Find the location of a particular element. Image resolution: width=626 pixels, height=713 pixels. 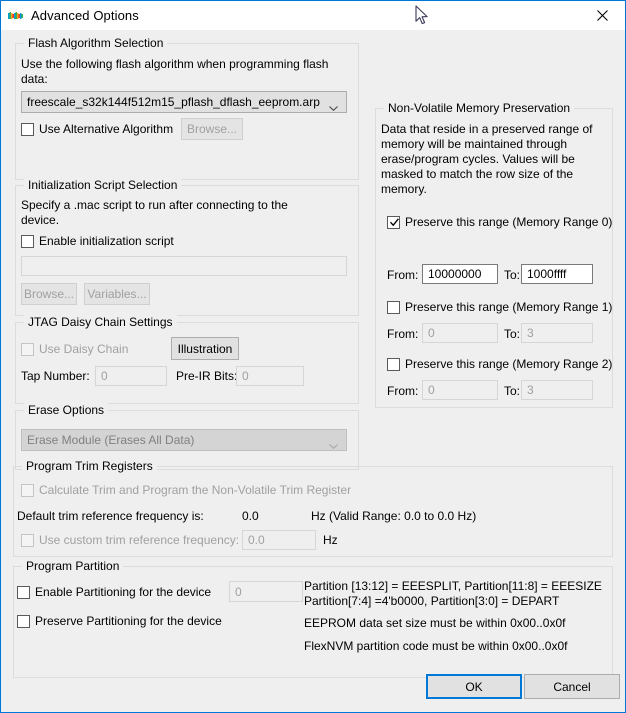

erase-options-group-title: Erase Options is located at coordinates (66, 410).